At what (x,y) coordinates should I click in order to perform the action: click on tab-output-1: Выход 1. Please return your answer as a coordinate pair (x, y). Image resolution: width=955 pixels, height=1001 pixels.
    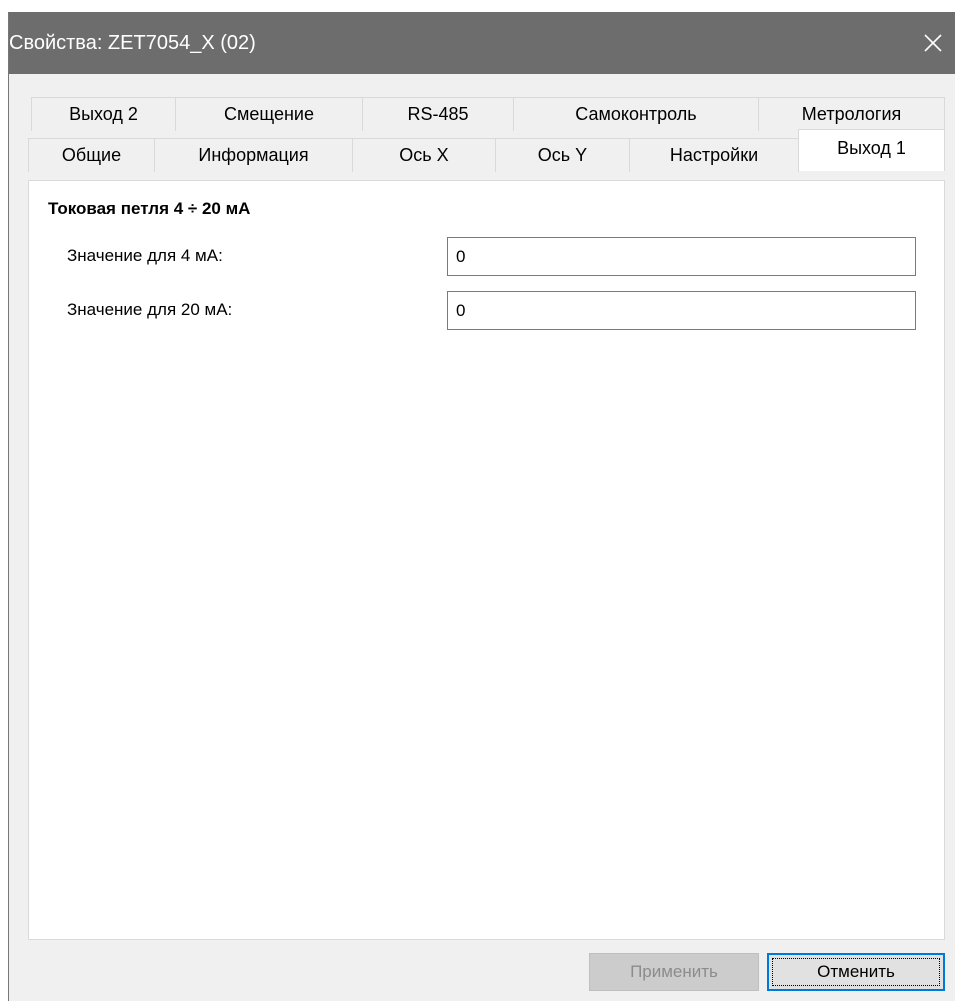
    Looking at the image, I should click on (871, 150).